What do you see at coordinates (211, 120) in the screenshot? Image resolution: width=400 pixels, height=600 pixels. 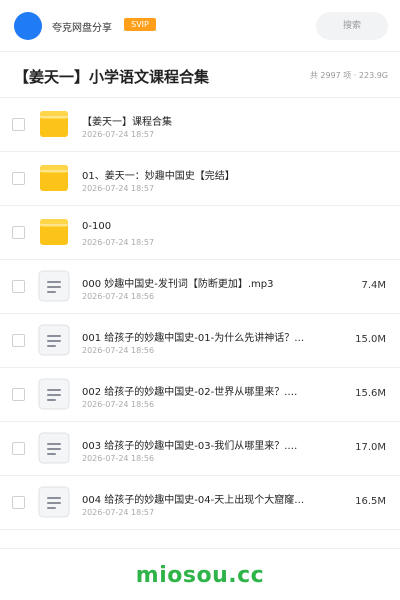 I see `item-name: 【姜天一】课程合集` at bounding box center [211, 120].